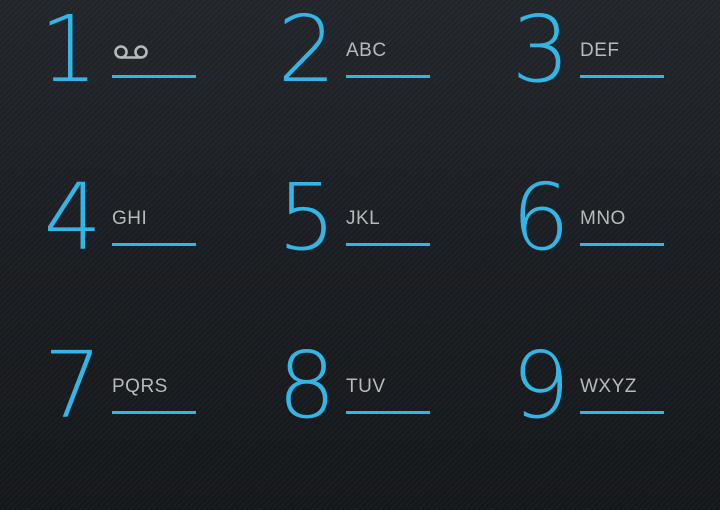 The height and width of the screenshot is (510, 720). What do you see at coordinates (130, 218) in the screenshot?
I see `key-letters: GHI` at bounding box center [130, 218].